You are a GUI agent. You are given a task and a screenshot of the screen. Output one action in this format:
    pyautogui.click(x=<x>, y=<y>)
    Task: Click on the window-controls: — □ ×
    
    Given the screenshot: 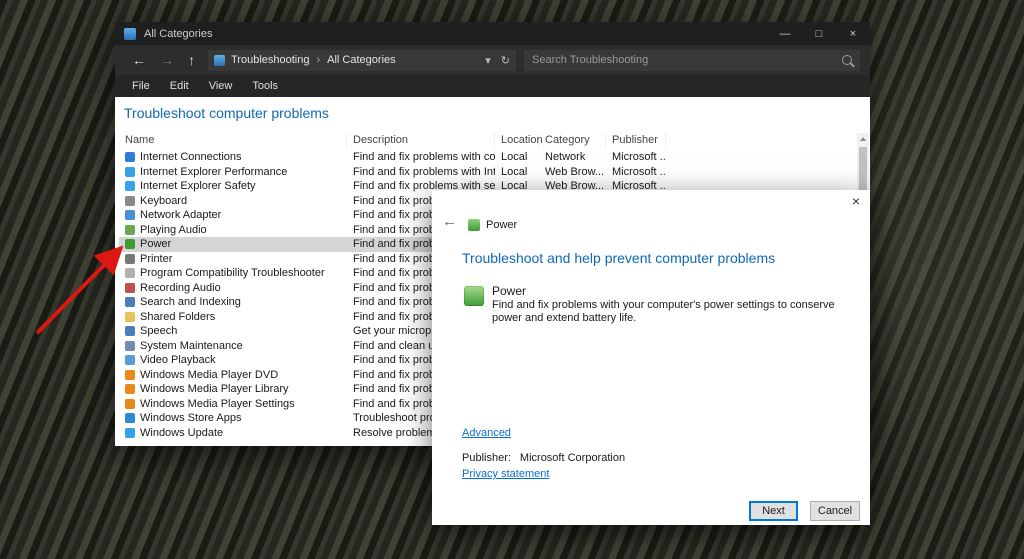 What is the action you would take?
    pyautogui.click(x=819, y=33)
    